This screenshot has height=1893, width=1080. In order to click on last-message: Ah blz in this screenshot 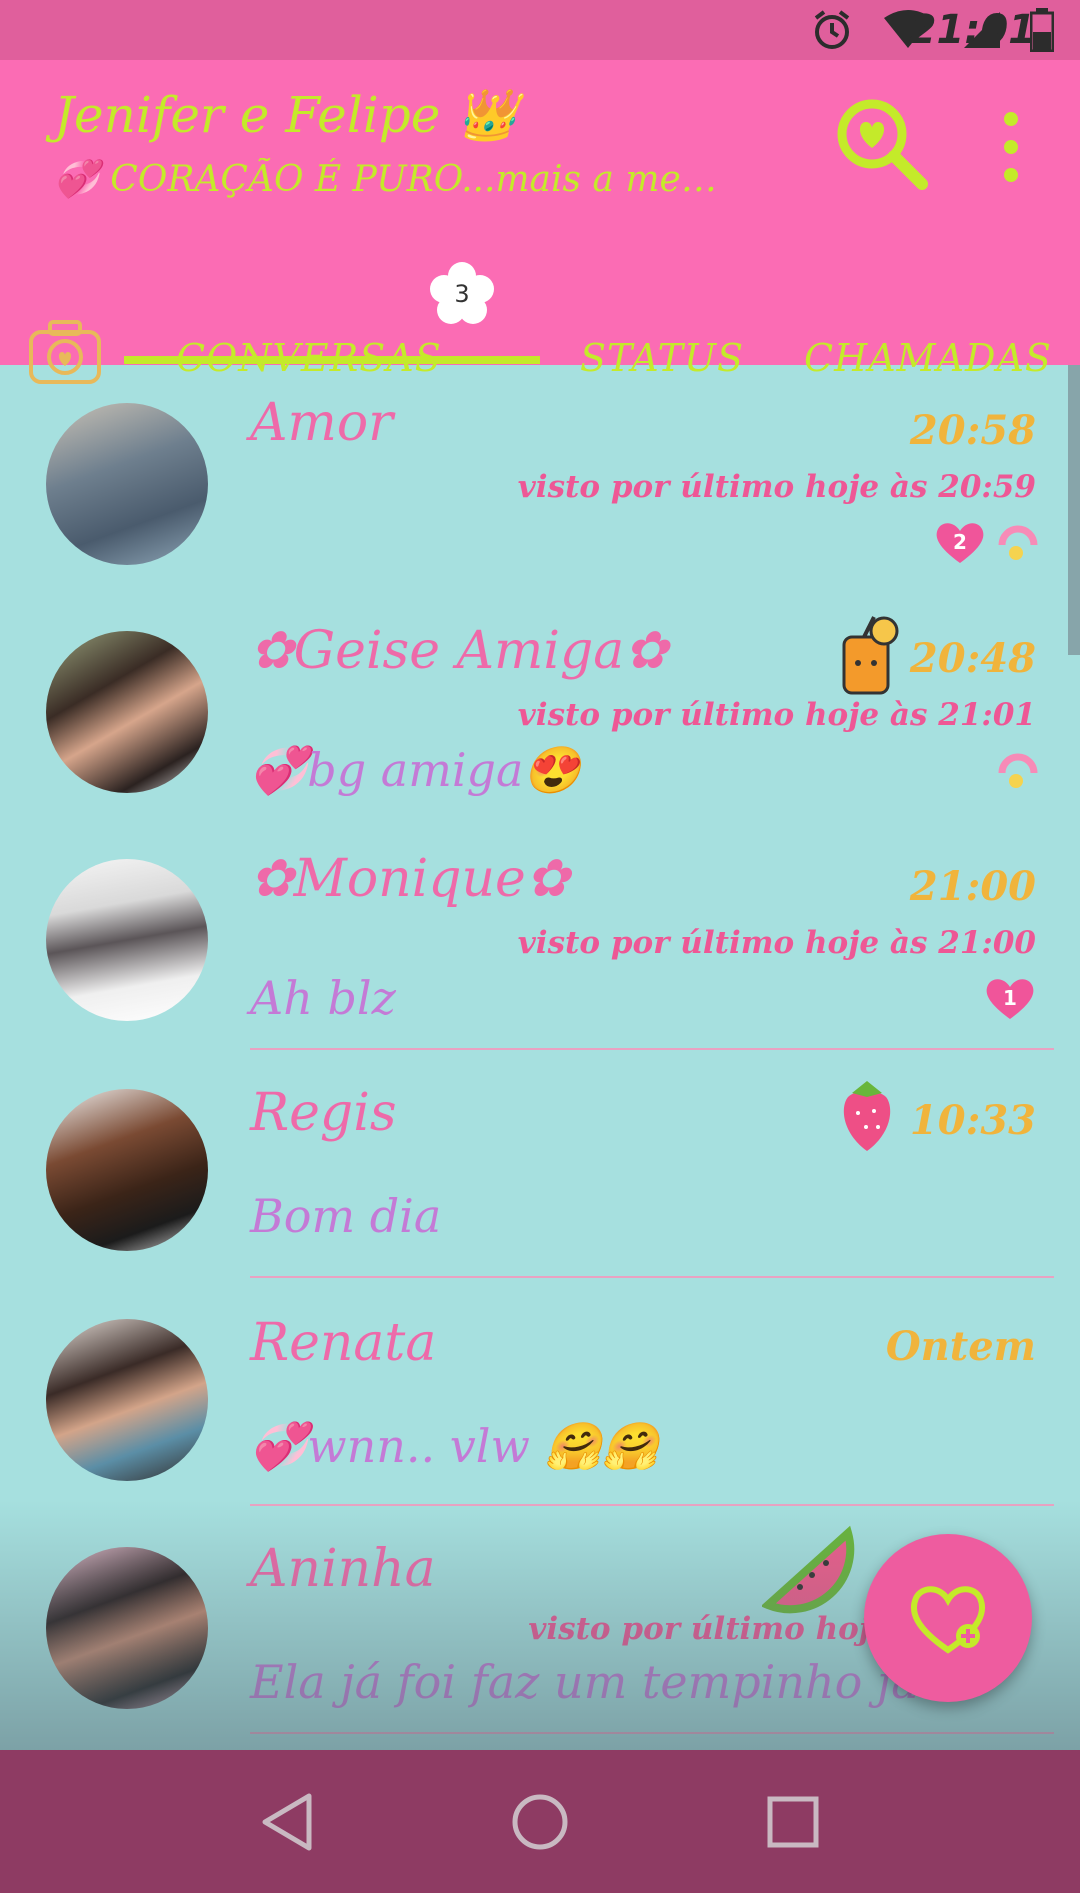, I will do `click(323, 998)`.